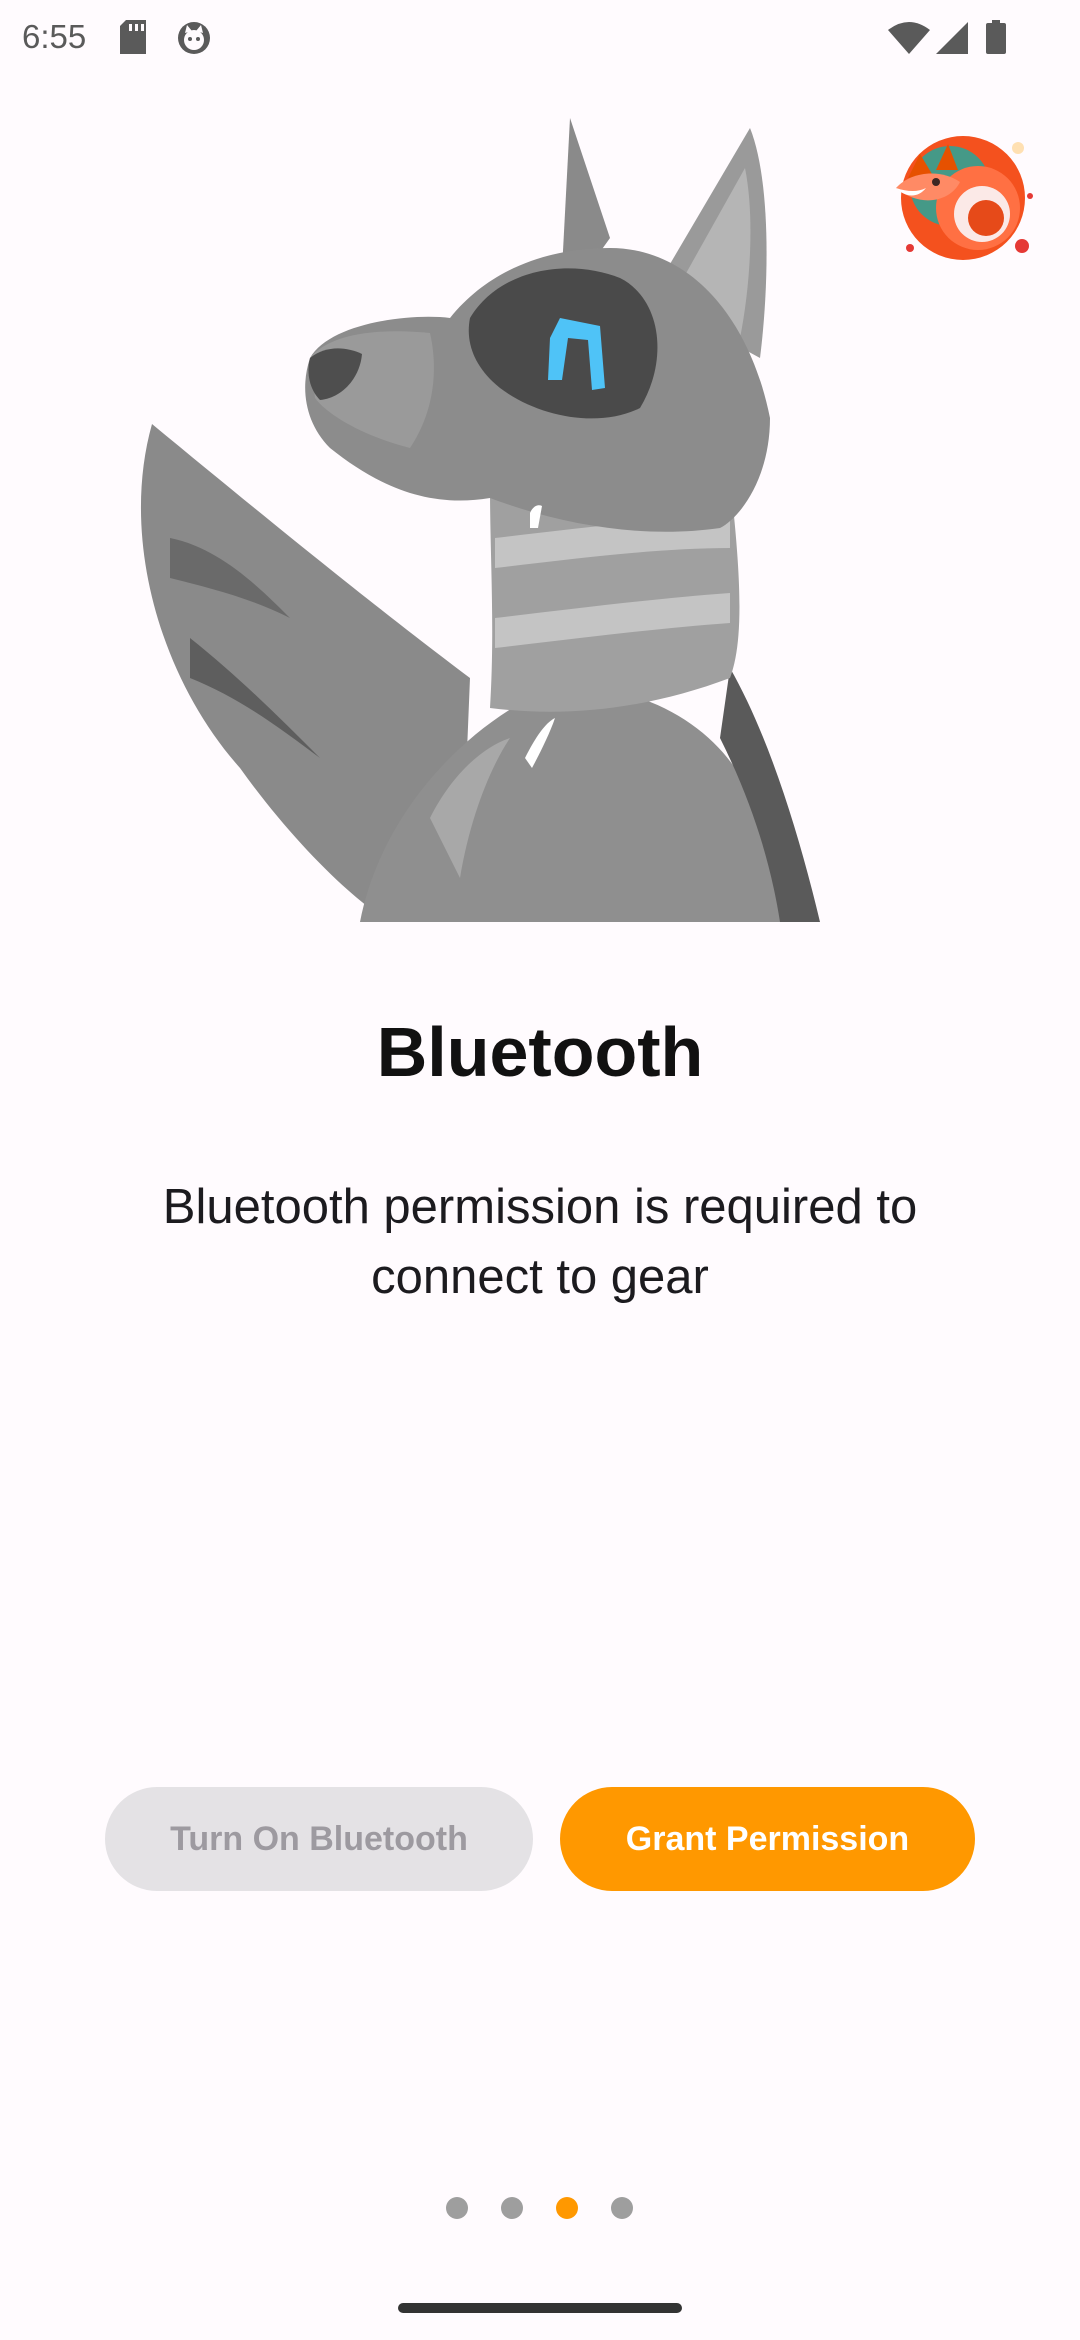 The image size is (1080, 2340). What do you see at coordinates (767, 1839) in the screenshot?
I see `grant-permission-button: Grant Permission` at bounding box center [767, 1839].